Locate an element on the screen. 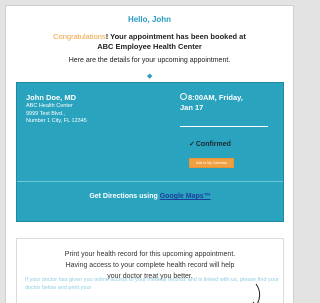 This screenshot has height=303, width=320. doctor-name: John Doe, MD is located at coordinates (51, 97).